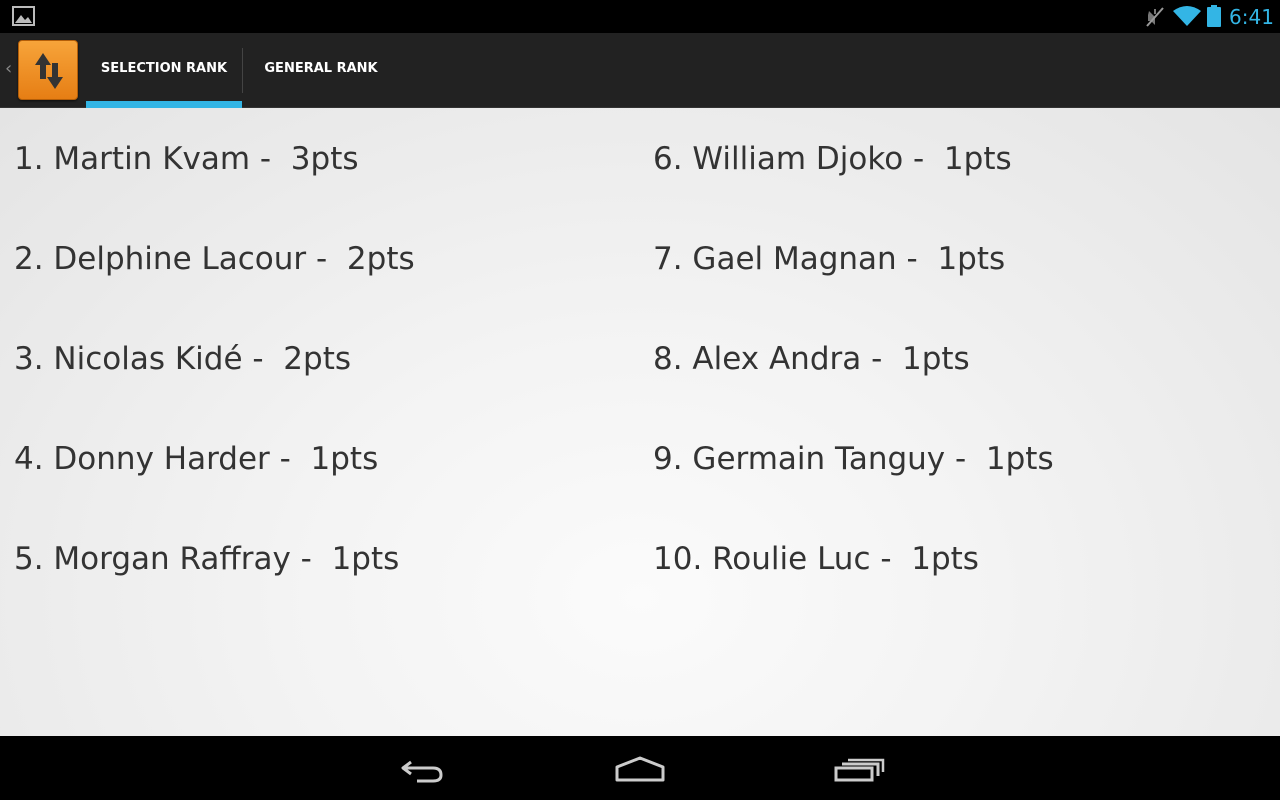 Image resolution: width=1280 pixels, height=800 pixels. I want to click on navigation-bar, so click(640, 768).